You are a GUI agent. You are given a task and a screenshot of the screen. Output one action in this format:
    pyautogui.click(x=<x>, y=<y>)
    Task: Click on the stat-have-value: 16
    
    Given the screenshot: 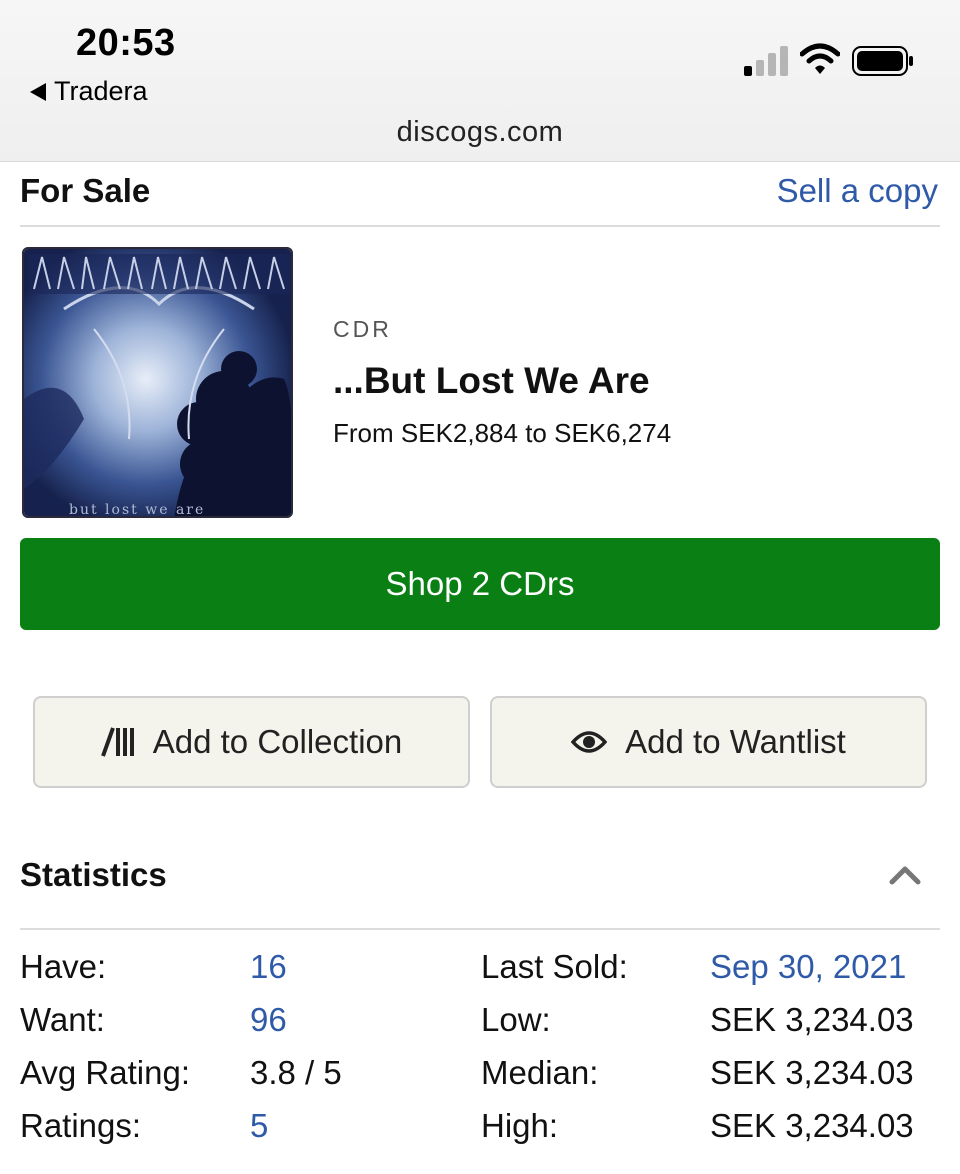 What is the action you would take?
    pyautogui.click(x=268, y=967)
    